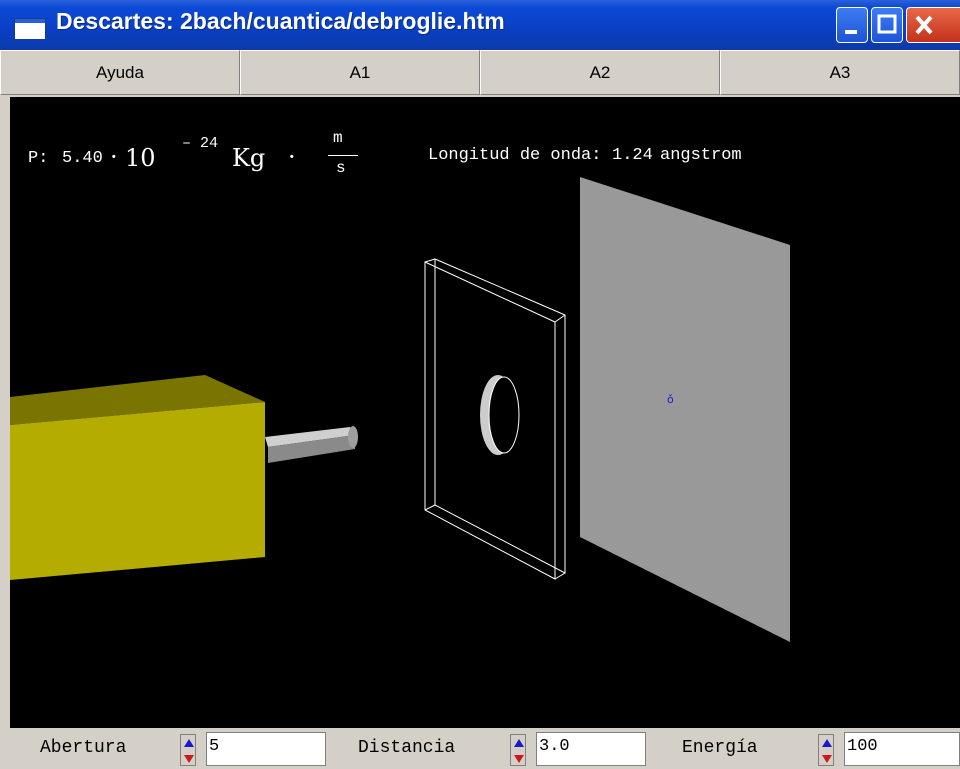 This screenshot has height=769, width=960. I want to click on distancia-label: Distancia, so click(407, 748).